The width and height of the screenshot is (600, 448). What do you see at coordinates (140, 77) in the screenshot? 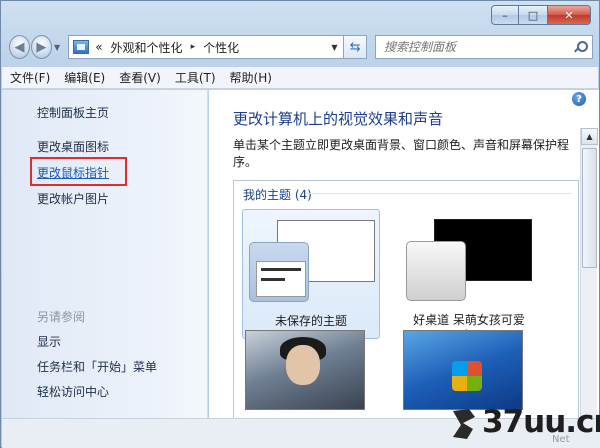
I see `menu-view: 查看(V)` at bounding box center [140, 77].